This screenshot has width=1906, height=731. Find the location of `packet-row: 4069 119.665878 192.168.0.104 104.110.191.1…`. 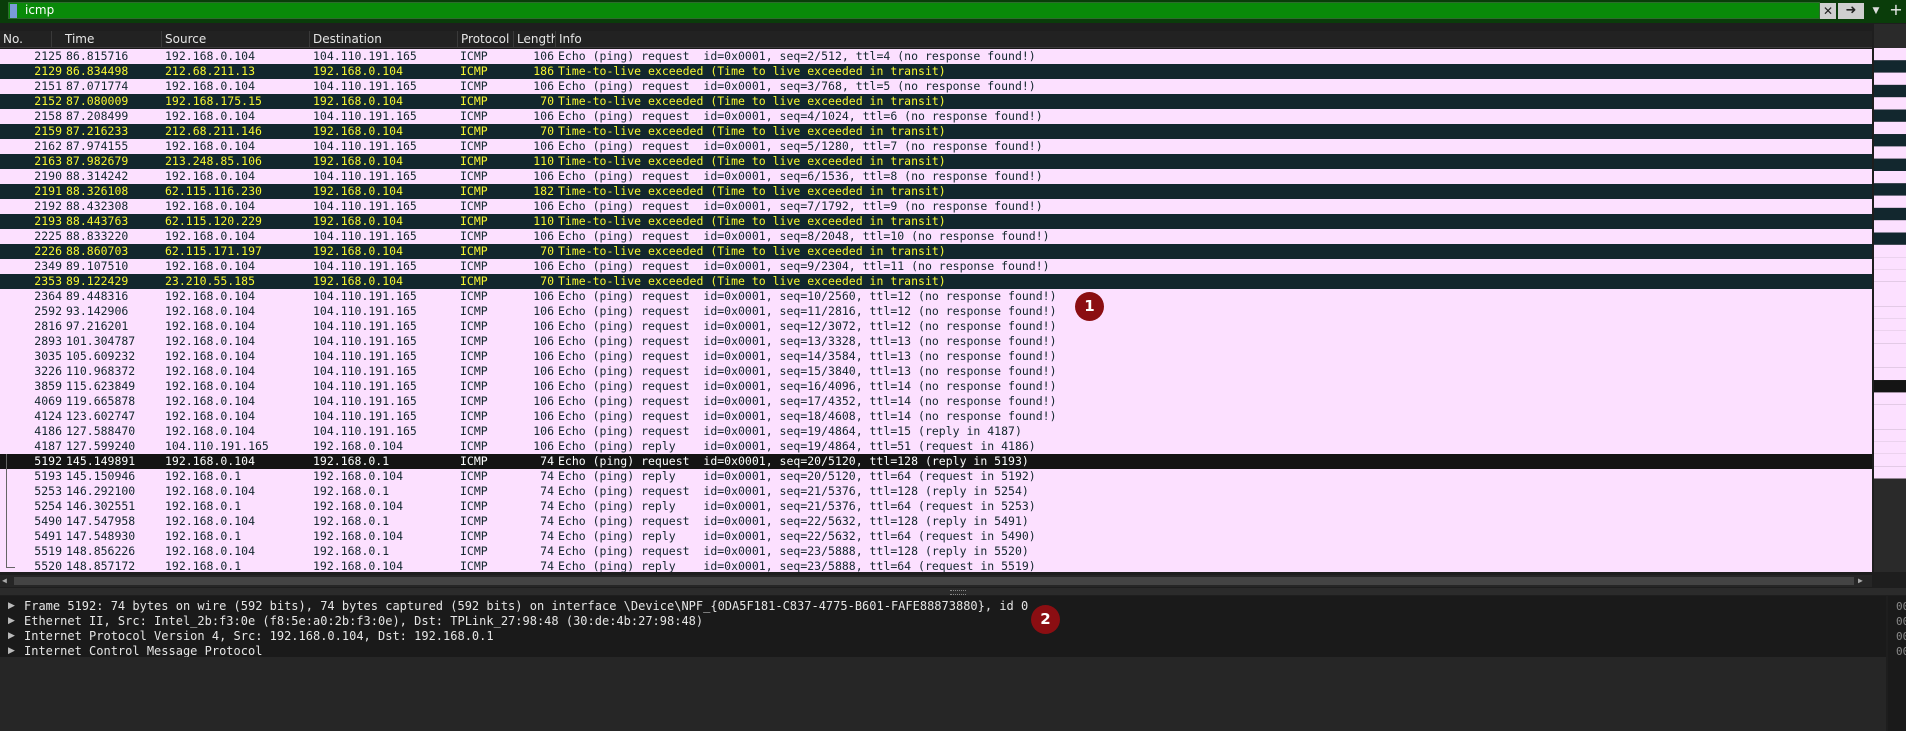

packet-row: 4069 119.665878 192.168.0.104 104.110.191.1… is located at coordinates (936, 401).